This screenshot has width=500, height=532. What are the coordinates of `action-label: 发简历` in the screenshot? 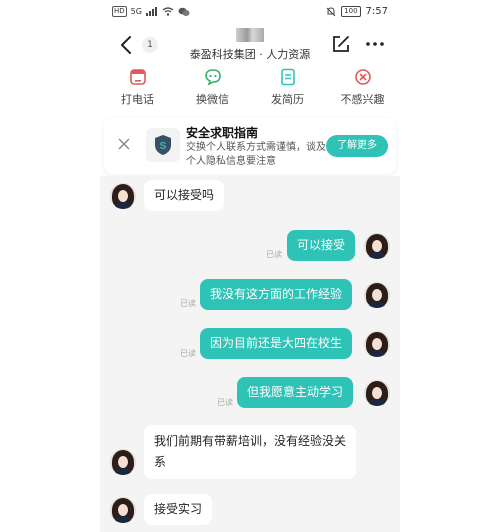 It's located at (287, 99).